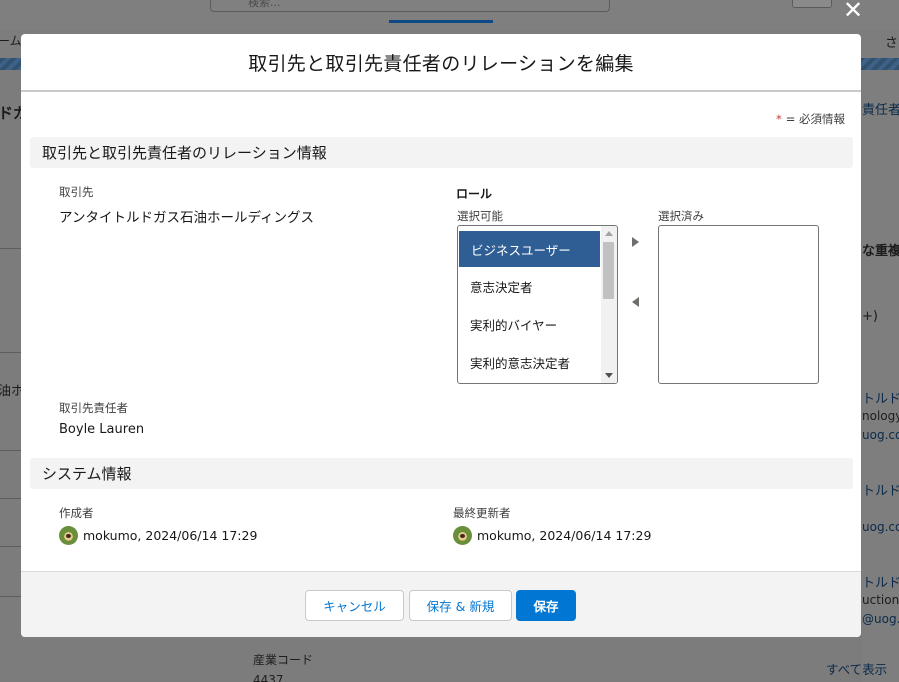 The width and height of the screenshot is (899, 682). Describe the element at coordinates (460, 605) in the screenshot. I see `save-and-new-button: 保存 & 新規` at that location.